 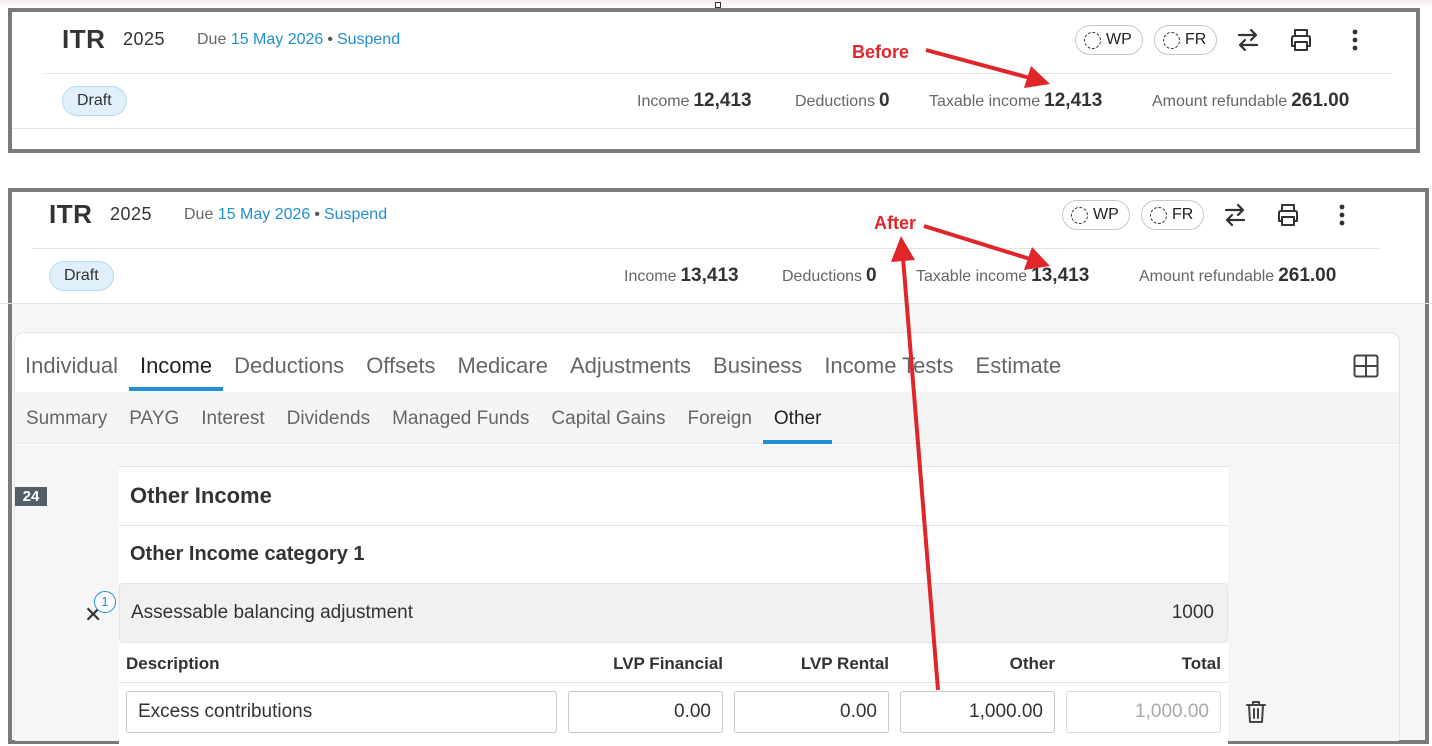 I want to click on col-description: Description, so click(x=173, y=663).